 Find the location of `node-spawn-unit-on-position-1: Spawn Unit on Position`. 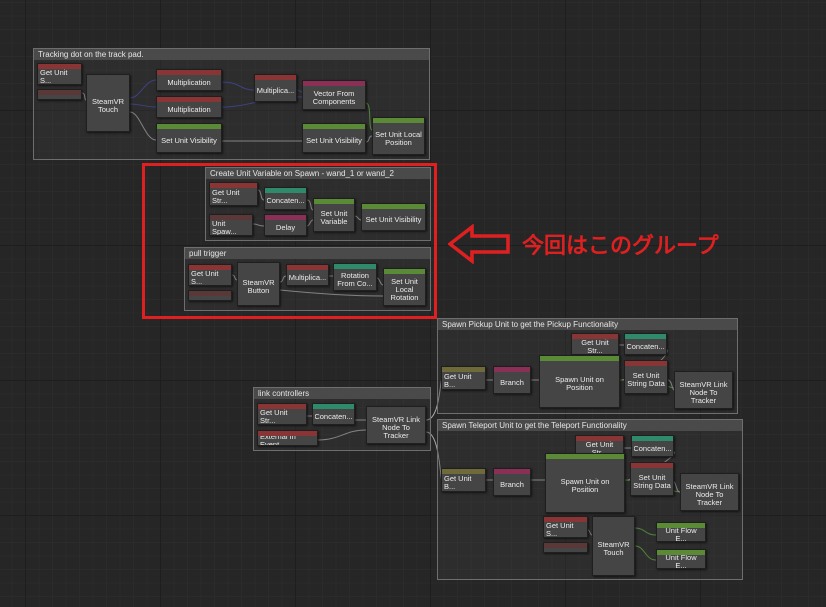

node-spawn-unit-on-position-1: Spawn Unit on Position is located at coordinates (579, 381).